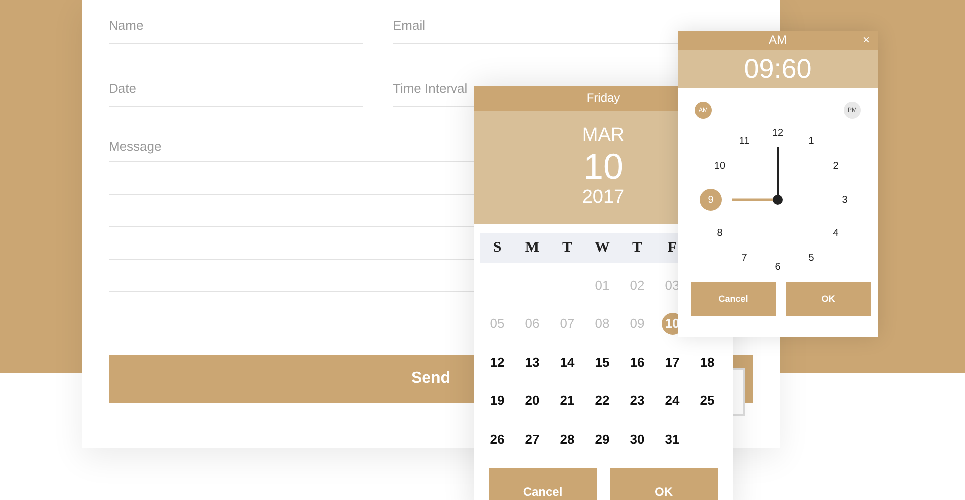 The image size is (965, 500). Describe the element at coordinates (567, 439) in the screenshot. I see `calendar-day: 28` at that location.